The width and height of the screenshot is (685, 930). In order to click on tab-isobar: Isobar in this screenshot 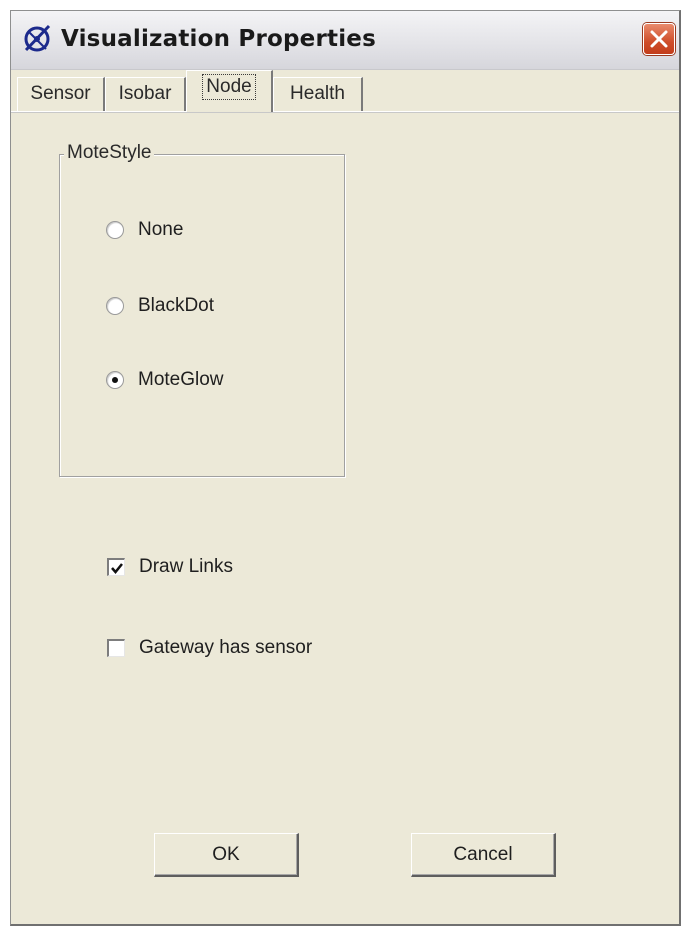, I will do `click(145, 94)`.